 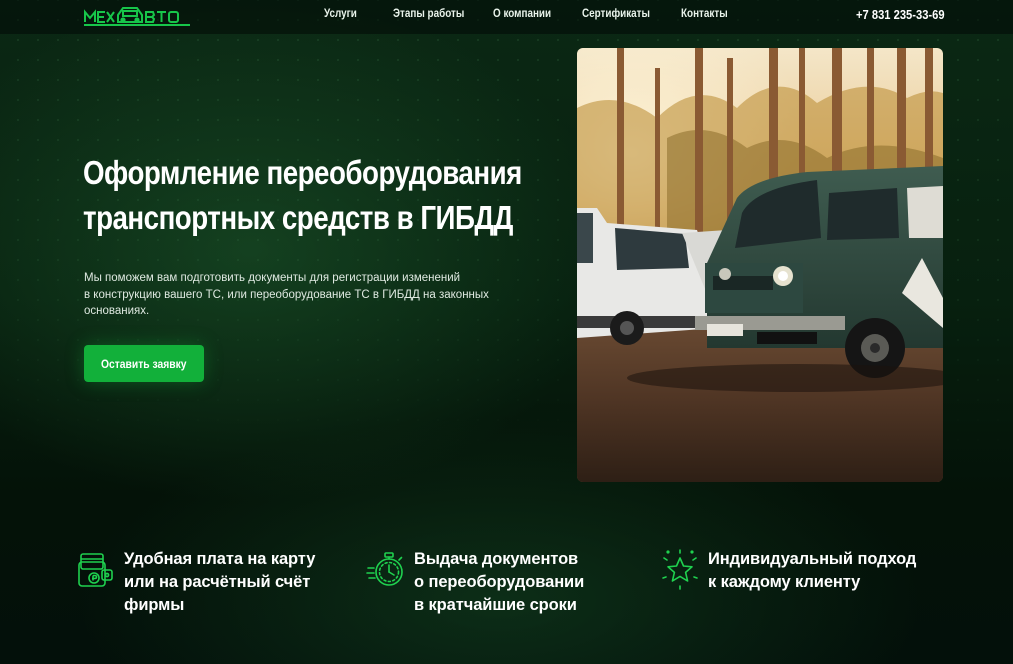 What do you see at coordinates (428, 14) in the screenshot?
I see `nav-link-work-stages: Этапы работы` at bounding box center [428, 14].